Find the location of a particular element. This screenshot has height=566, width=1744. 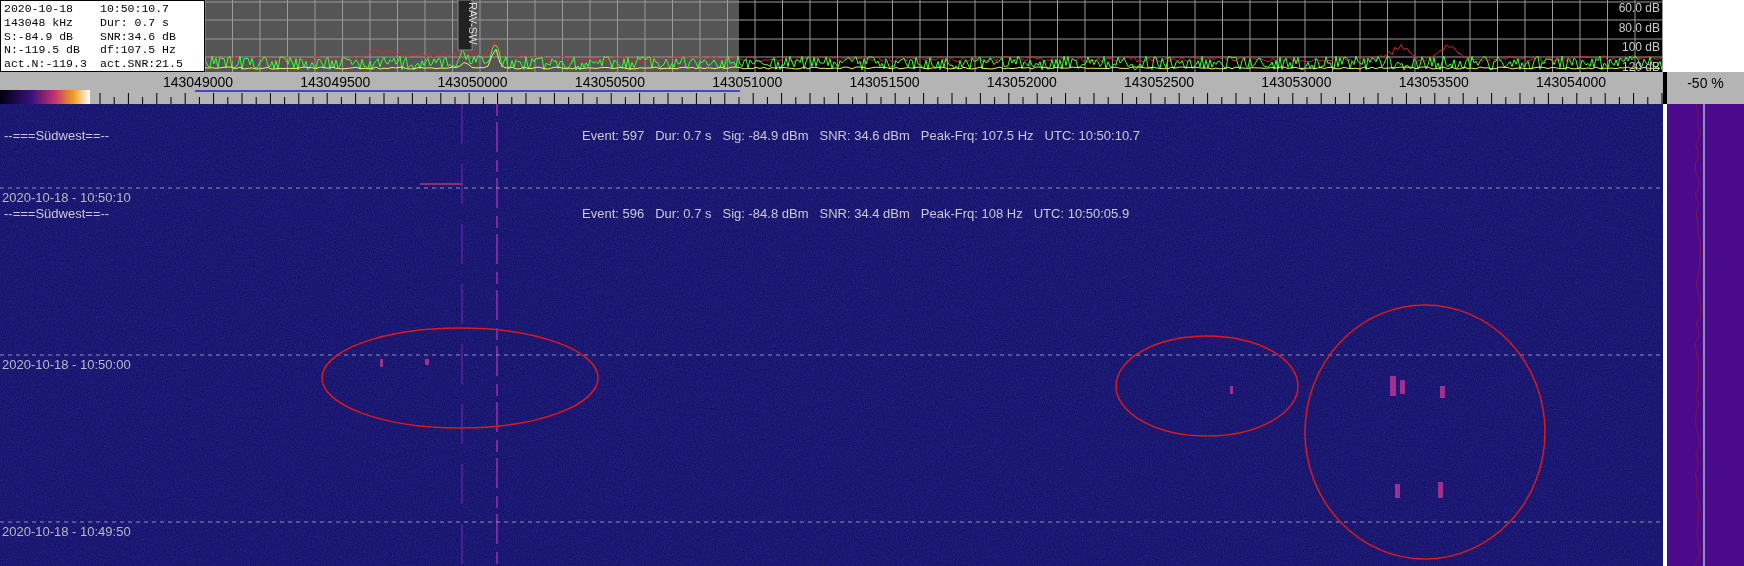

frequency-label: 143050500 is located at coordinates (609, 82).